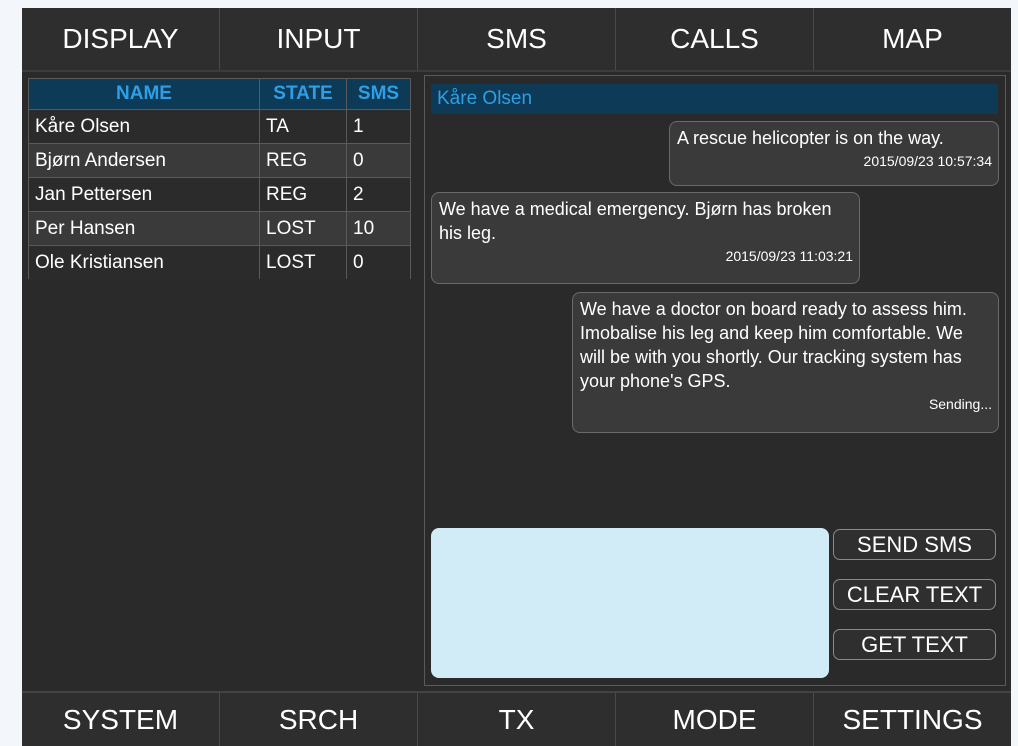  Describe the element at coordinates (120, 719) in the screenshot. I see `tab-system: SYSTEM` at that location.